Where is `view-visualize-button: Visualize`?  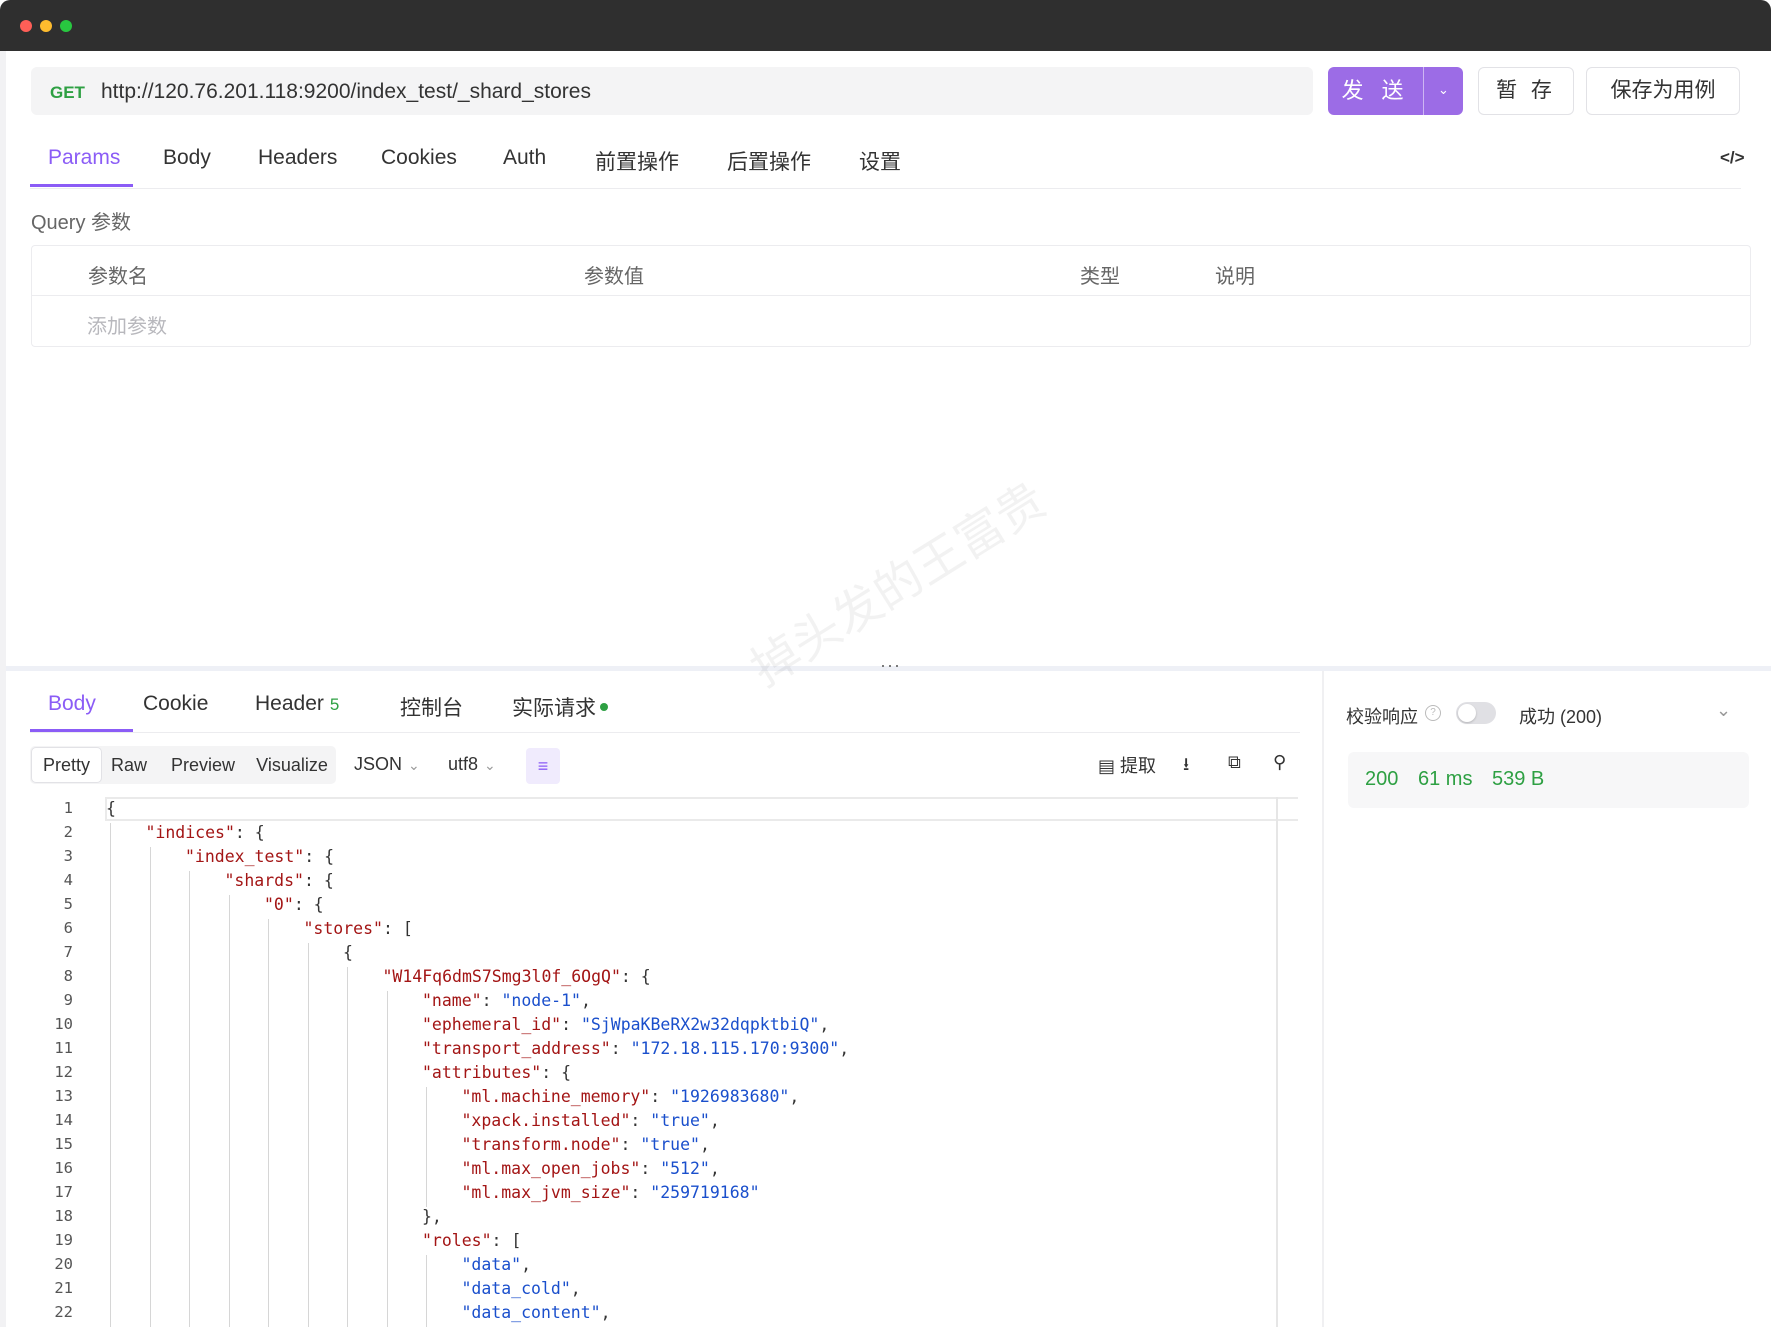
view-visualize-button: Visualize is located at coordinates (292, 765).